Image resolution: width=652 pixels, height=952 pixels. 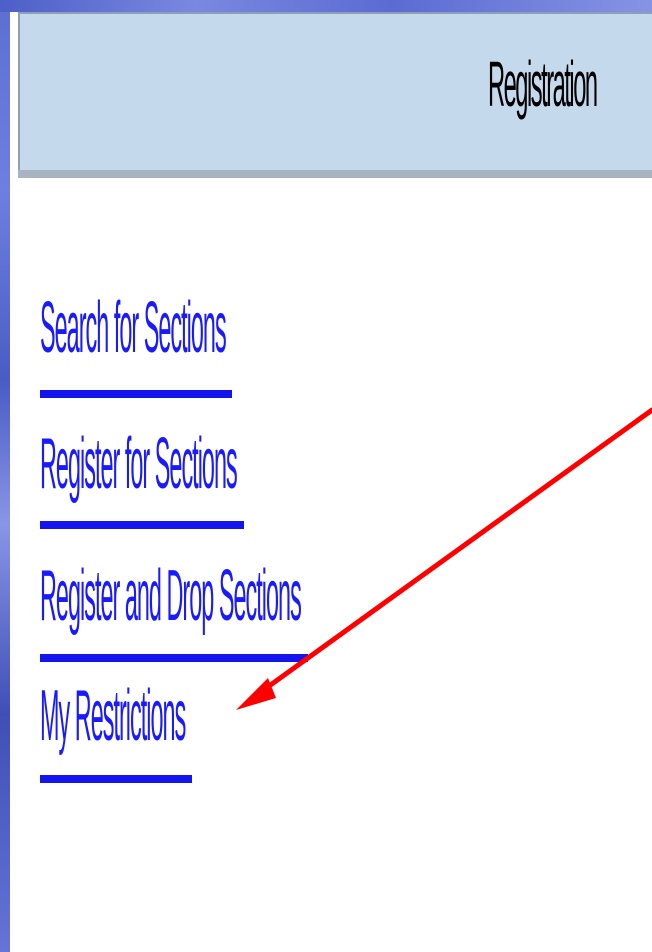 I want to click on header-shadow, so click(x=335, y=174).